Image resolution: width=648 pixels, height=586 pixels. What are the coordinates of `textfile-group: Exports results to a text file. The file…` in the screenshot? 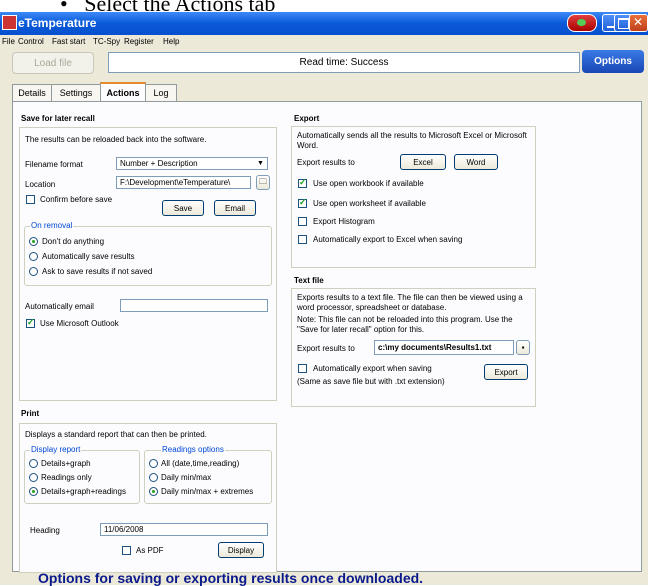 It's located at (413, 347).